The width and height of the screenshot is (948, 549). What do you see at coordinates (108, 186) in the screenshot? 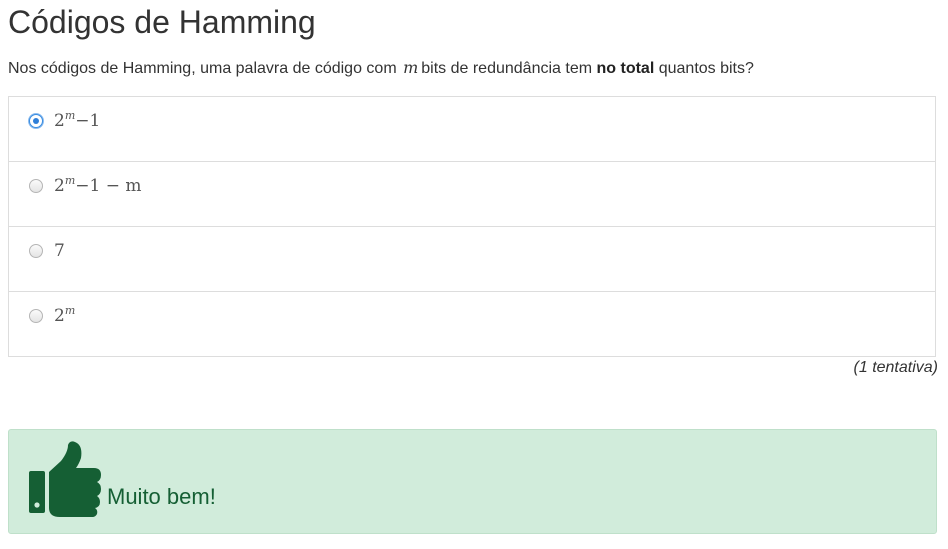
I see `expr-rest: −1 − m` at bounding box center [108, 186].